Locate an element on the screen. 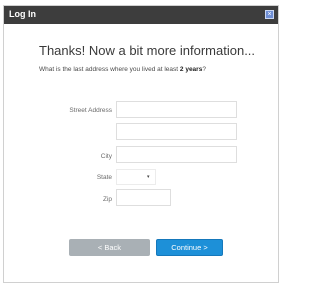  question-emphasis: 2 years is located at coordinates (191, 69).